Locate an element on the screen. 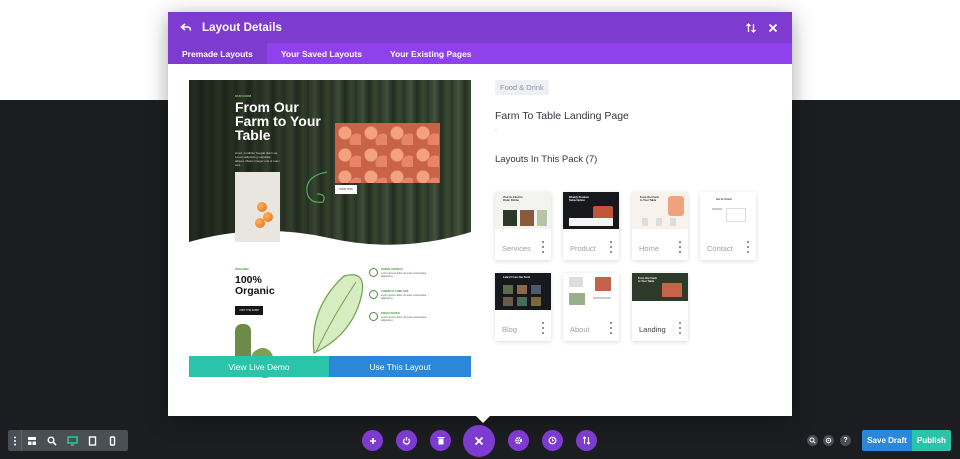  settings-icon is located at coordinates (518, 440).